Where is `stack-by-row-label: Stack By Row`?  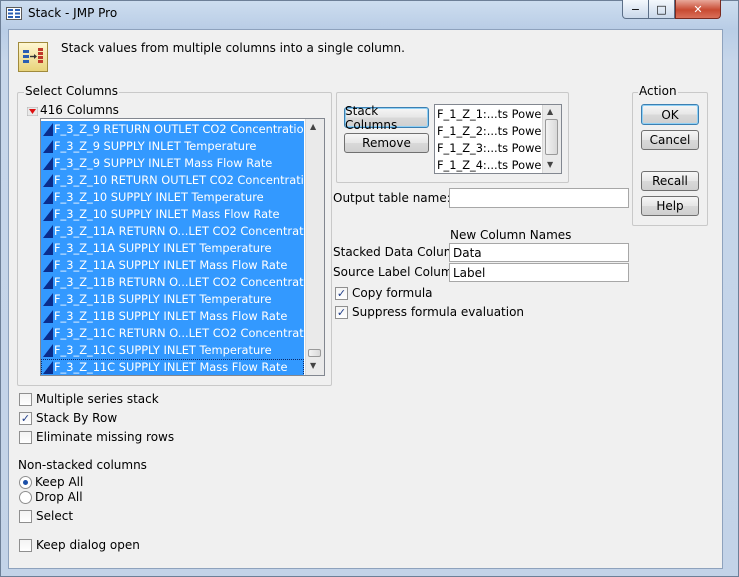
stack-by-row-label: Stack By Row is located at coordinates (76, 418).